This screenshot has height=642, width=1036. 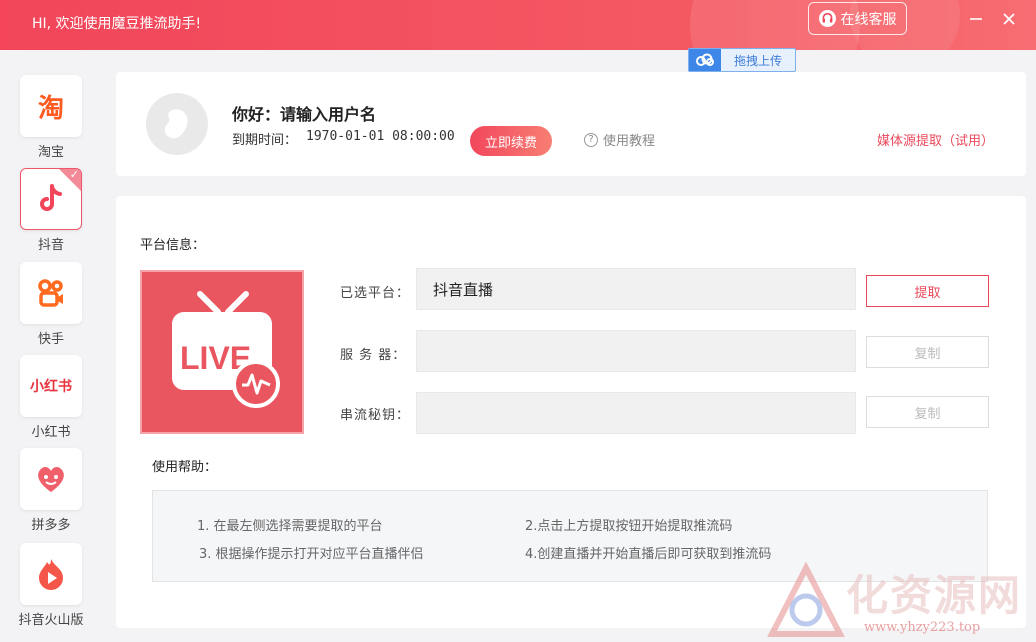 What do you see at coordinates (50, 339) in the screenshot?
I see `sidebar-item-label: 快手` at bounding box center [50, 339].